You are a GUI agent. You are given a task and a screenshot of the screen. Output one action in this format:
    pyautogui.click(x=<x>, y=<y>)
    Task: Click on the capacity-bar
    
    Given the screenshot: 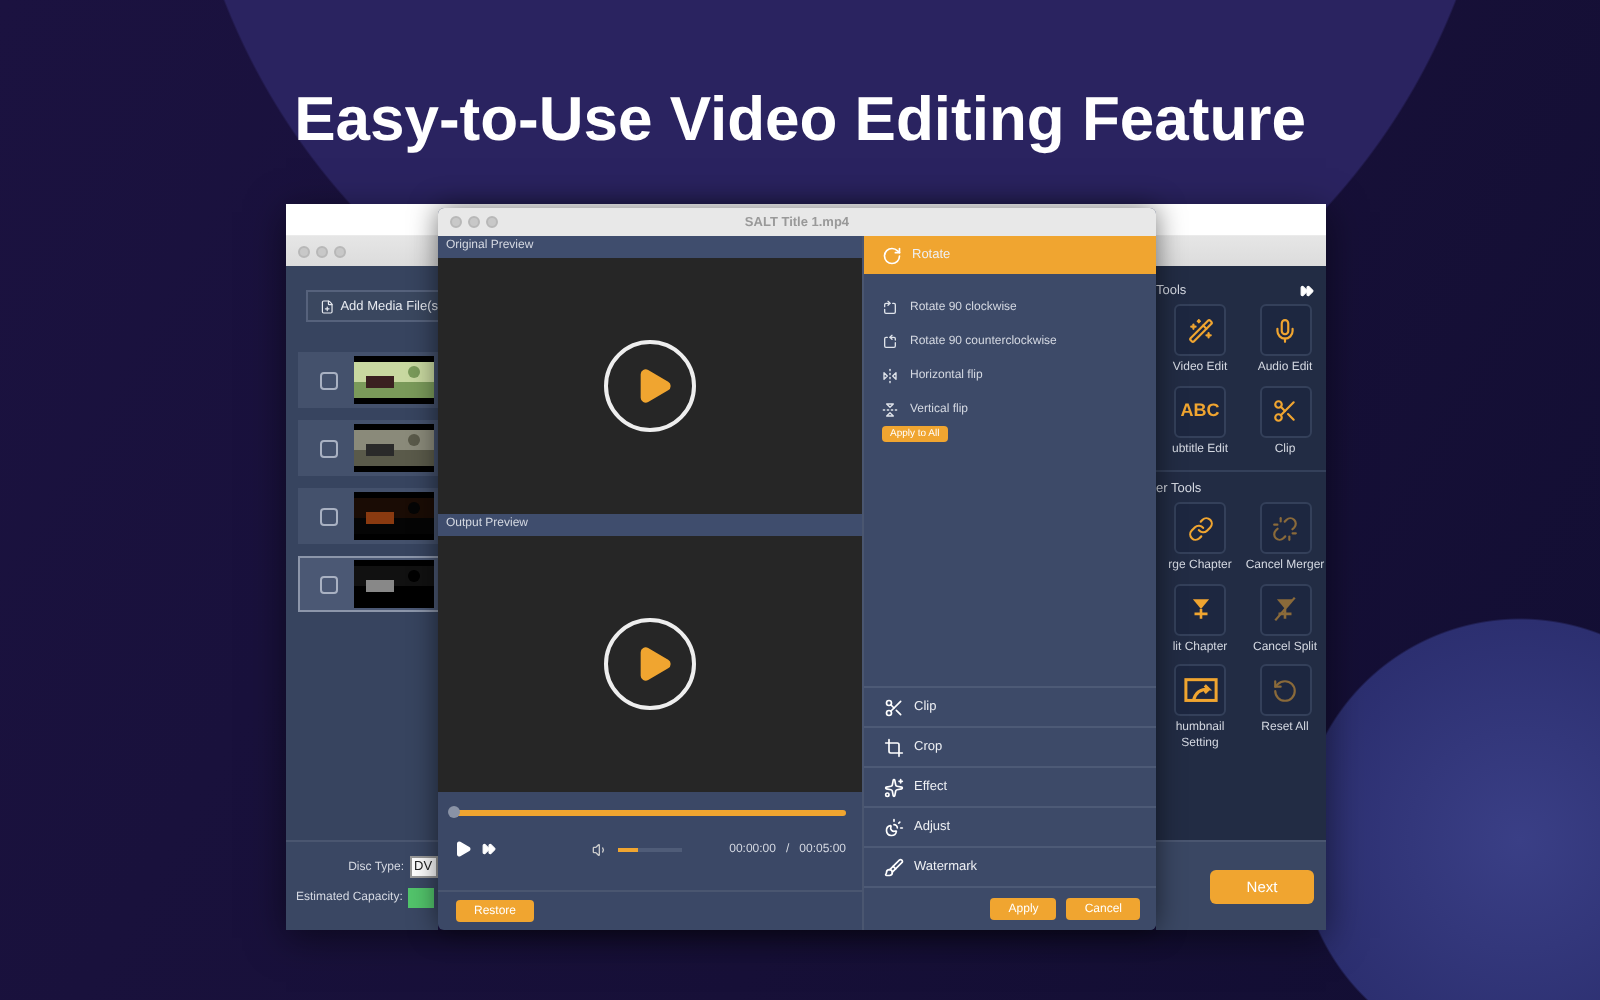 What is the action you would take?
    pyautogui.click(x=421, y=898)
    